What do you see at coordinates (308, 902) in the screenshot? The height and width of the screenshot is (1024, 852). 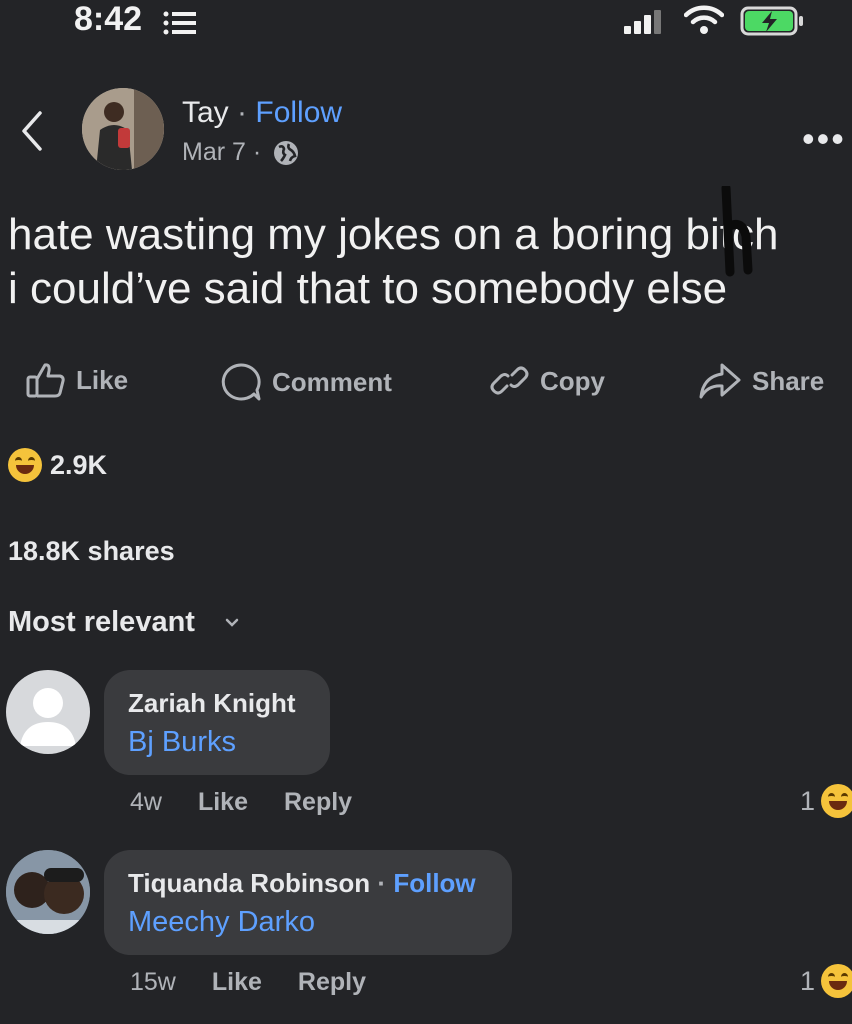 I see `comment-bubble: Tiquanda Robinson · Follow Meechy Darko` at bounding box center [308, 902].